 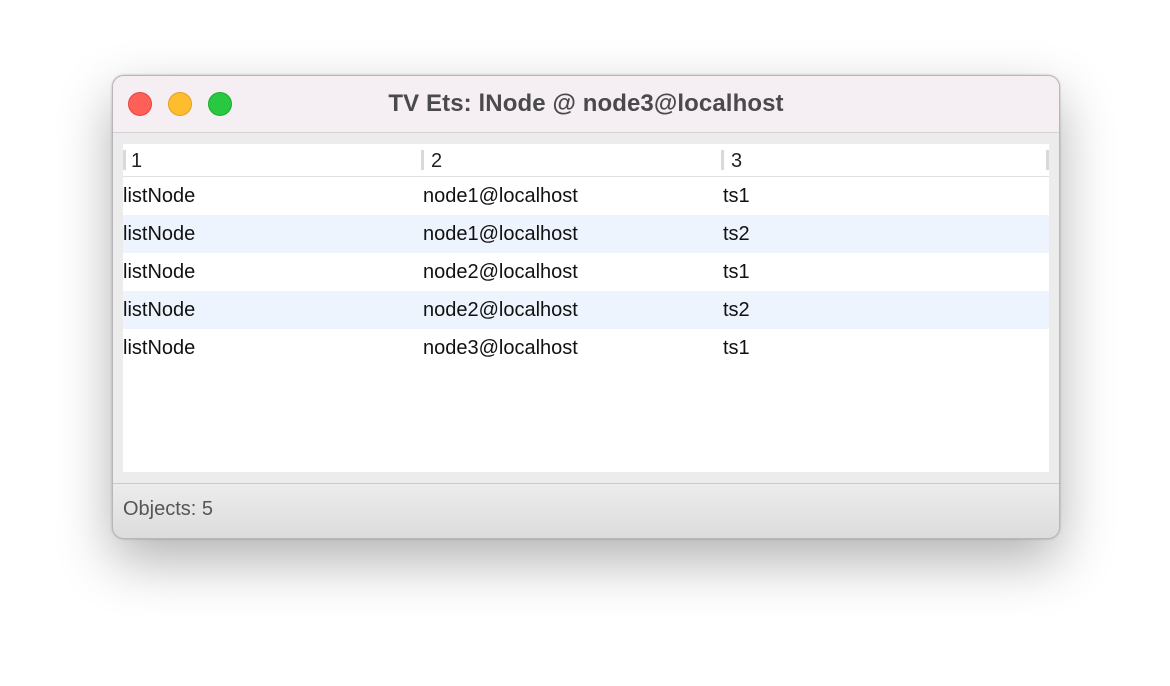 What do you see at coordinates (586, 272) in the screenshot?
I see `table-row: listNode node2@localhost ts1` at bounding box center [586, 272].